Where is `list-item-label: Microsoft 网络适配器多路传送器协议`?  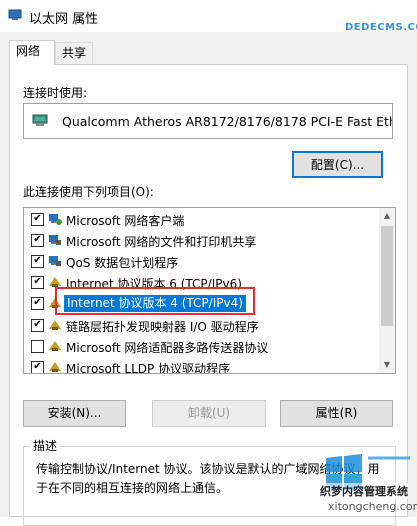
list-item-label: Microsoft 网络适配器多路传送器协议 is located at coordinates (167, 348).